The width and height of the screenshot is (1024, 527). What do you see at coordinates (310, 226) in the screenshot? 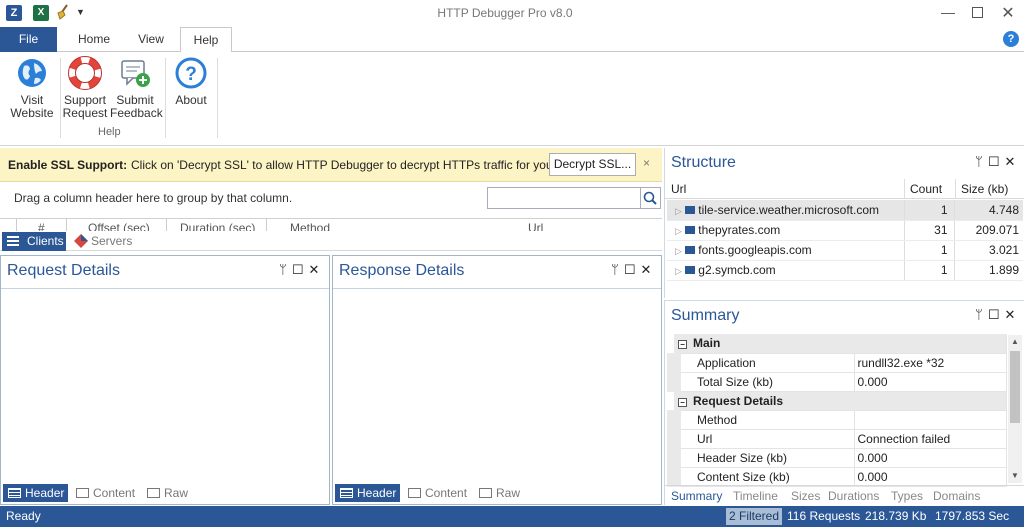
I see `column-header-method: Method` at bounding box center [310, 226].